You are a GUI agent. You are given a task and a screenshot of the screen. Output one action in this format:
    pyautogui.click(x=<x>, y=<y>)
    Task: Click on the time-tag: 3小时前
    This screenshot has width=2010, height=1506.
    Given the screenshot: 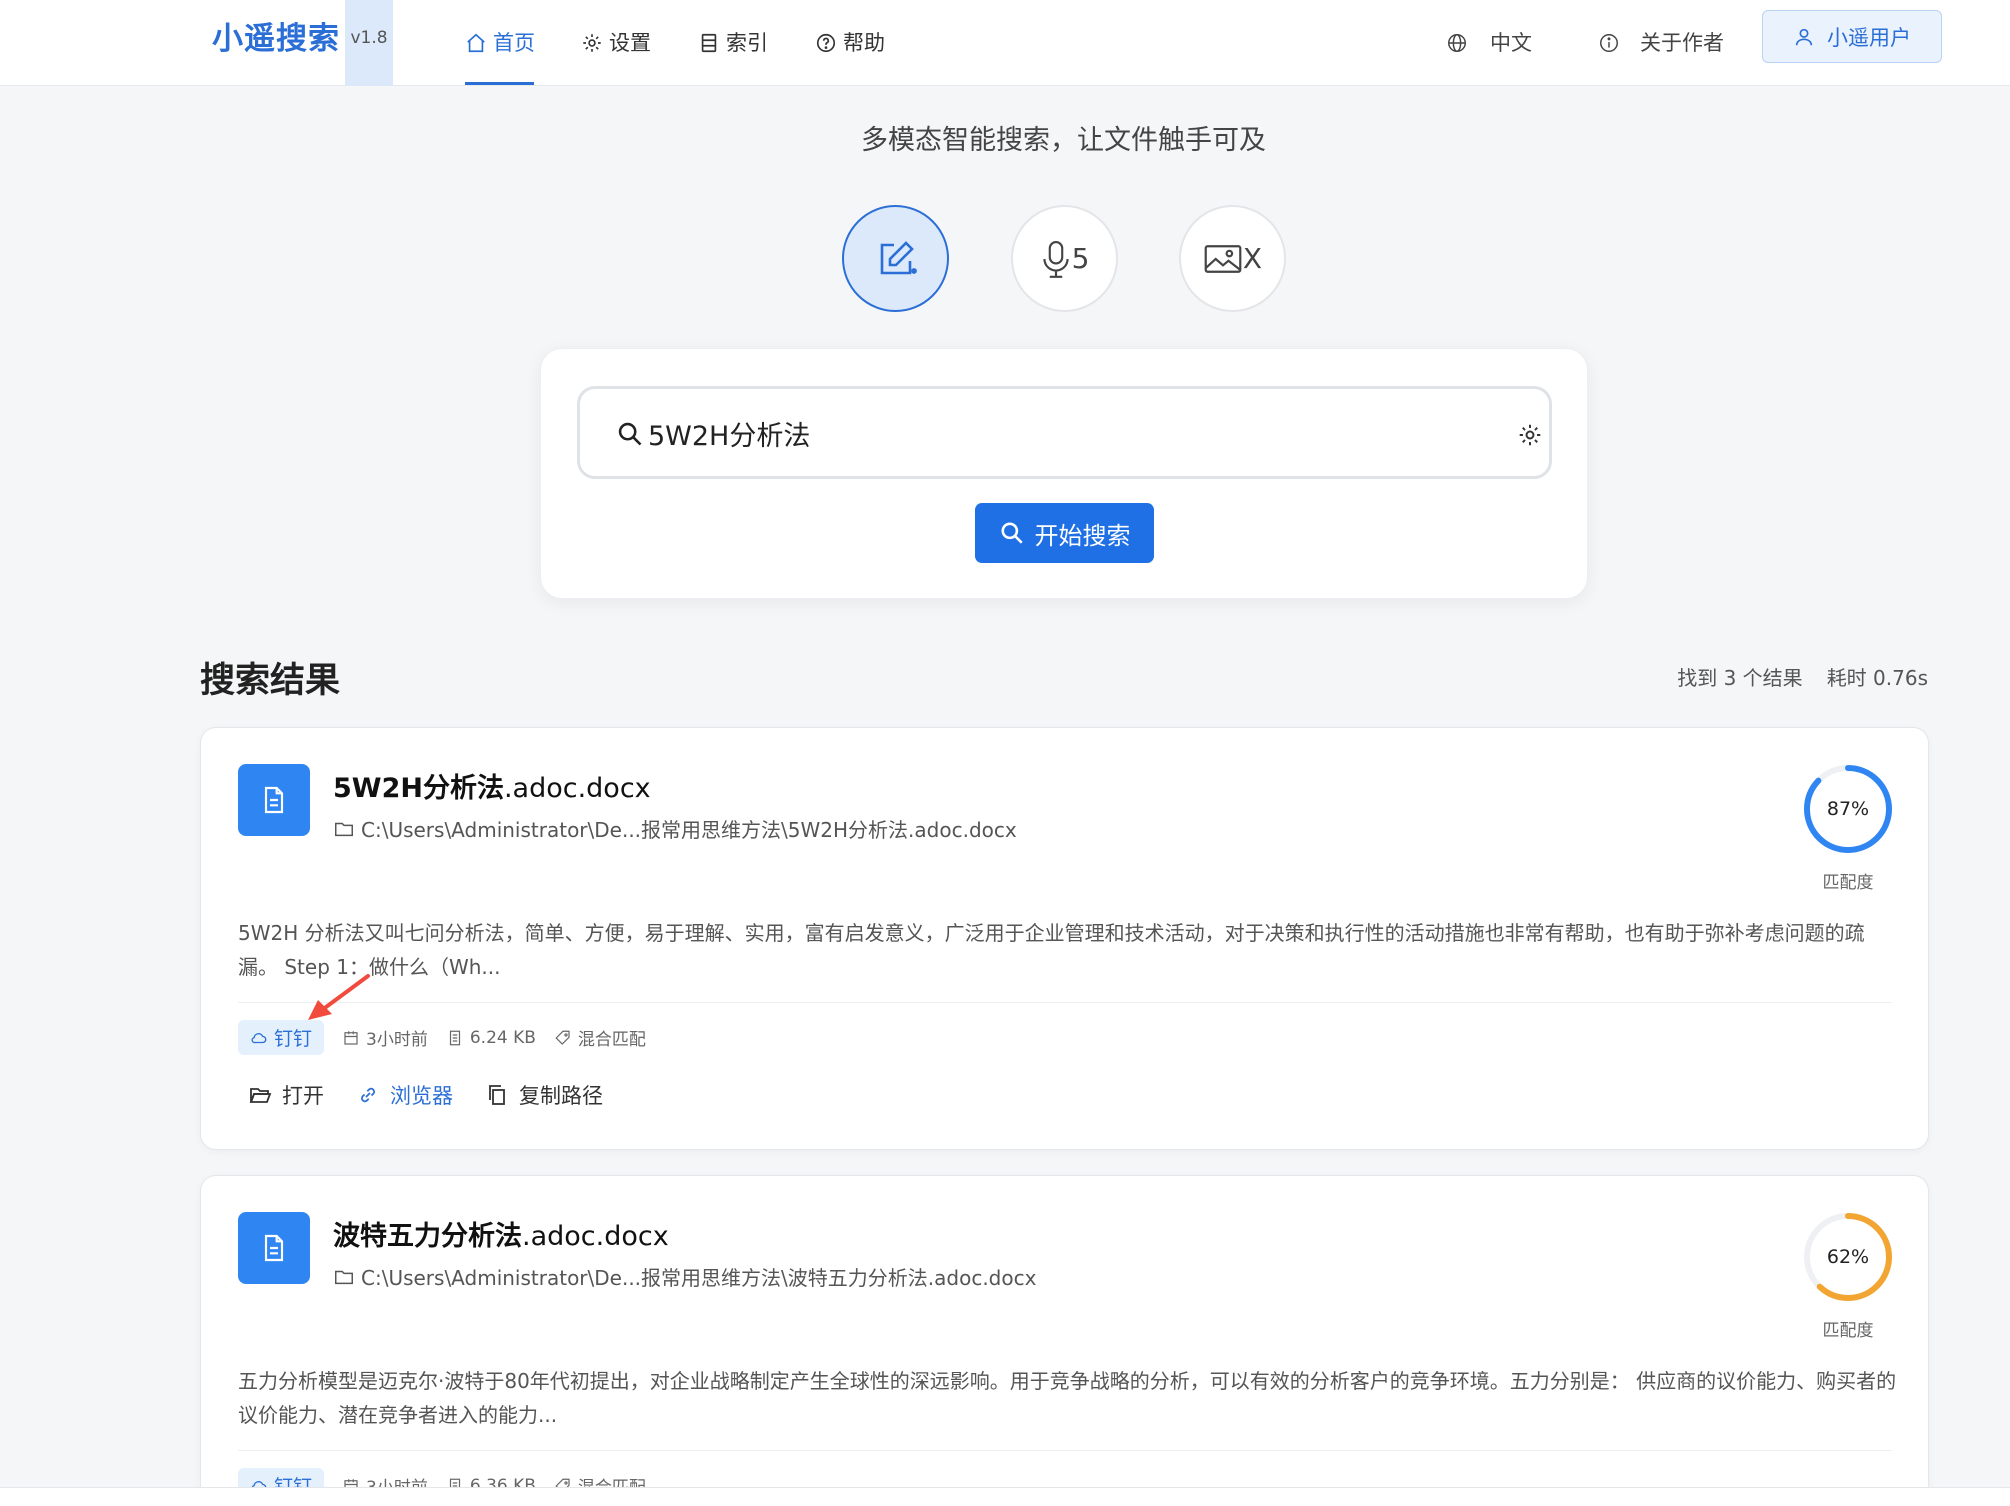 What is the action you would take?
    pyautogui.click(x=385, y=1037)
    